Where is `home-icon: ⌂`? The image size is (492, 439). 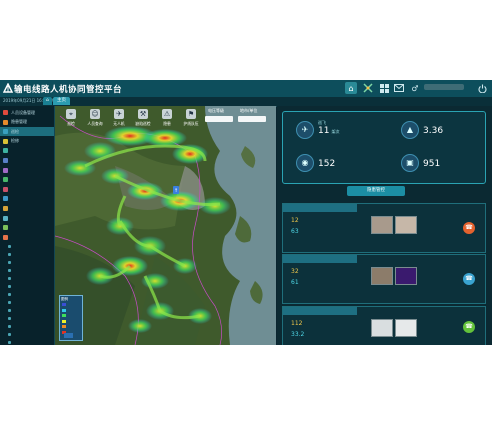 home-icon: ⌂ is located at coordinates (351, 88).